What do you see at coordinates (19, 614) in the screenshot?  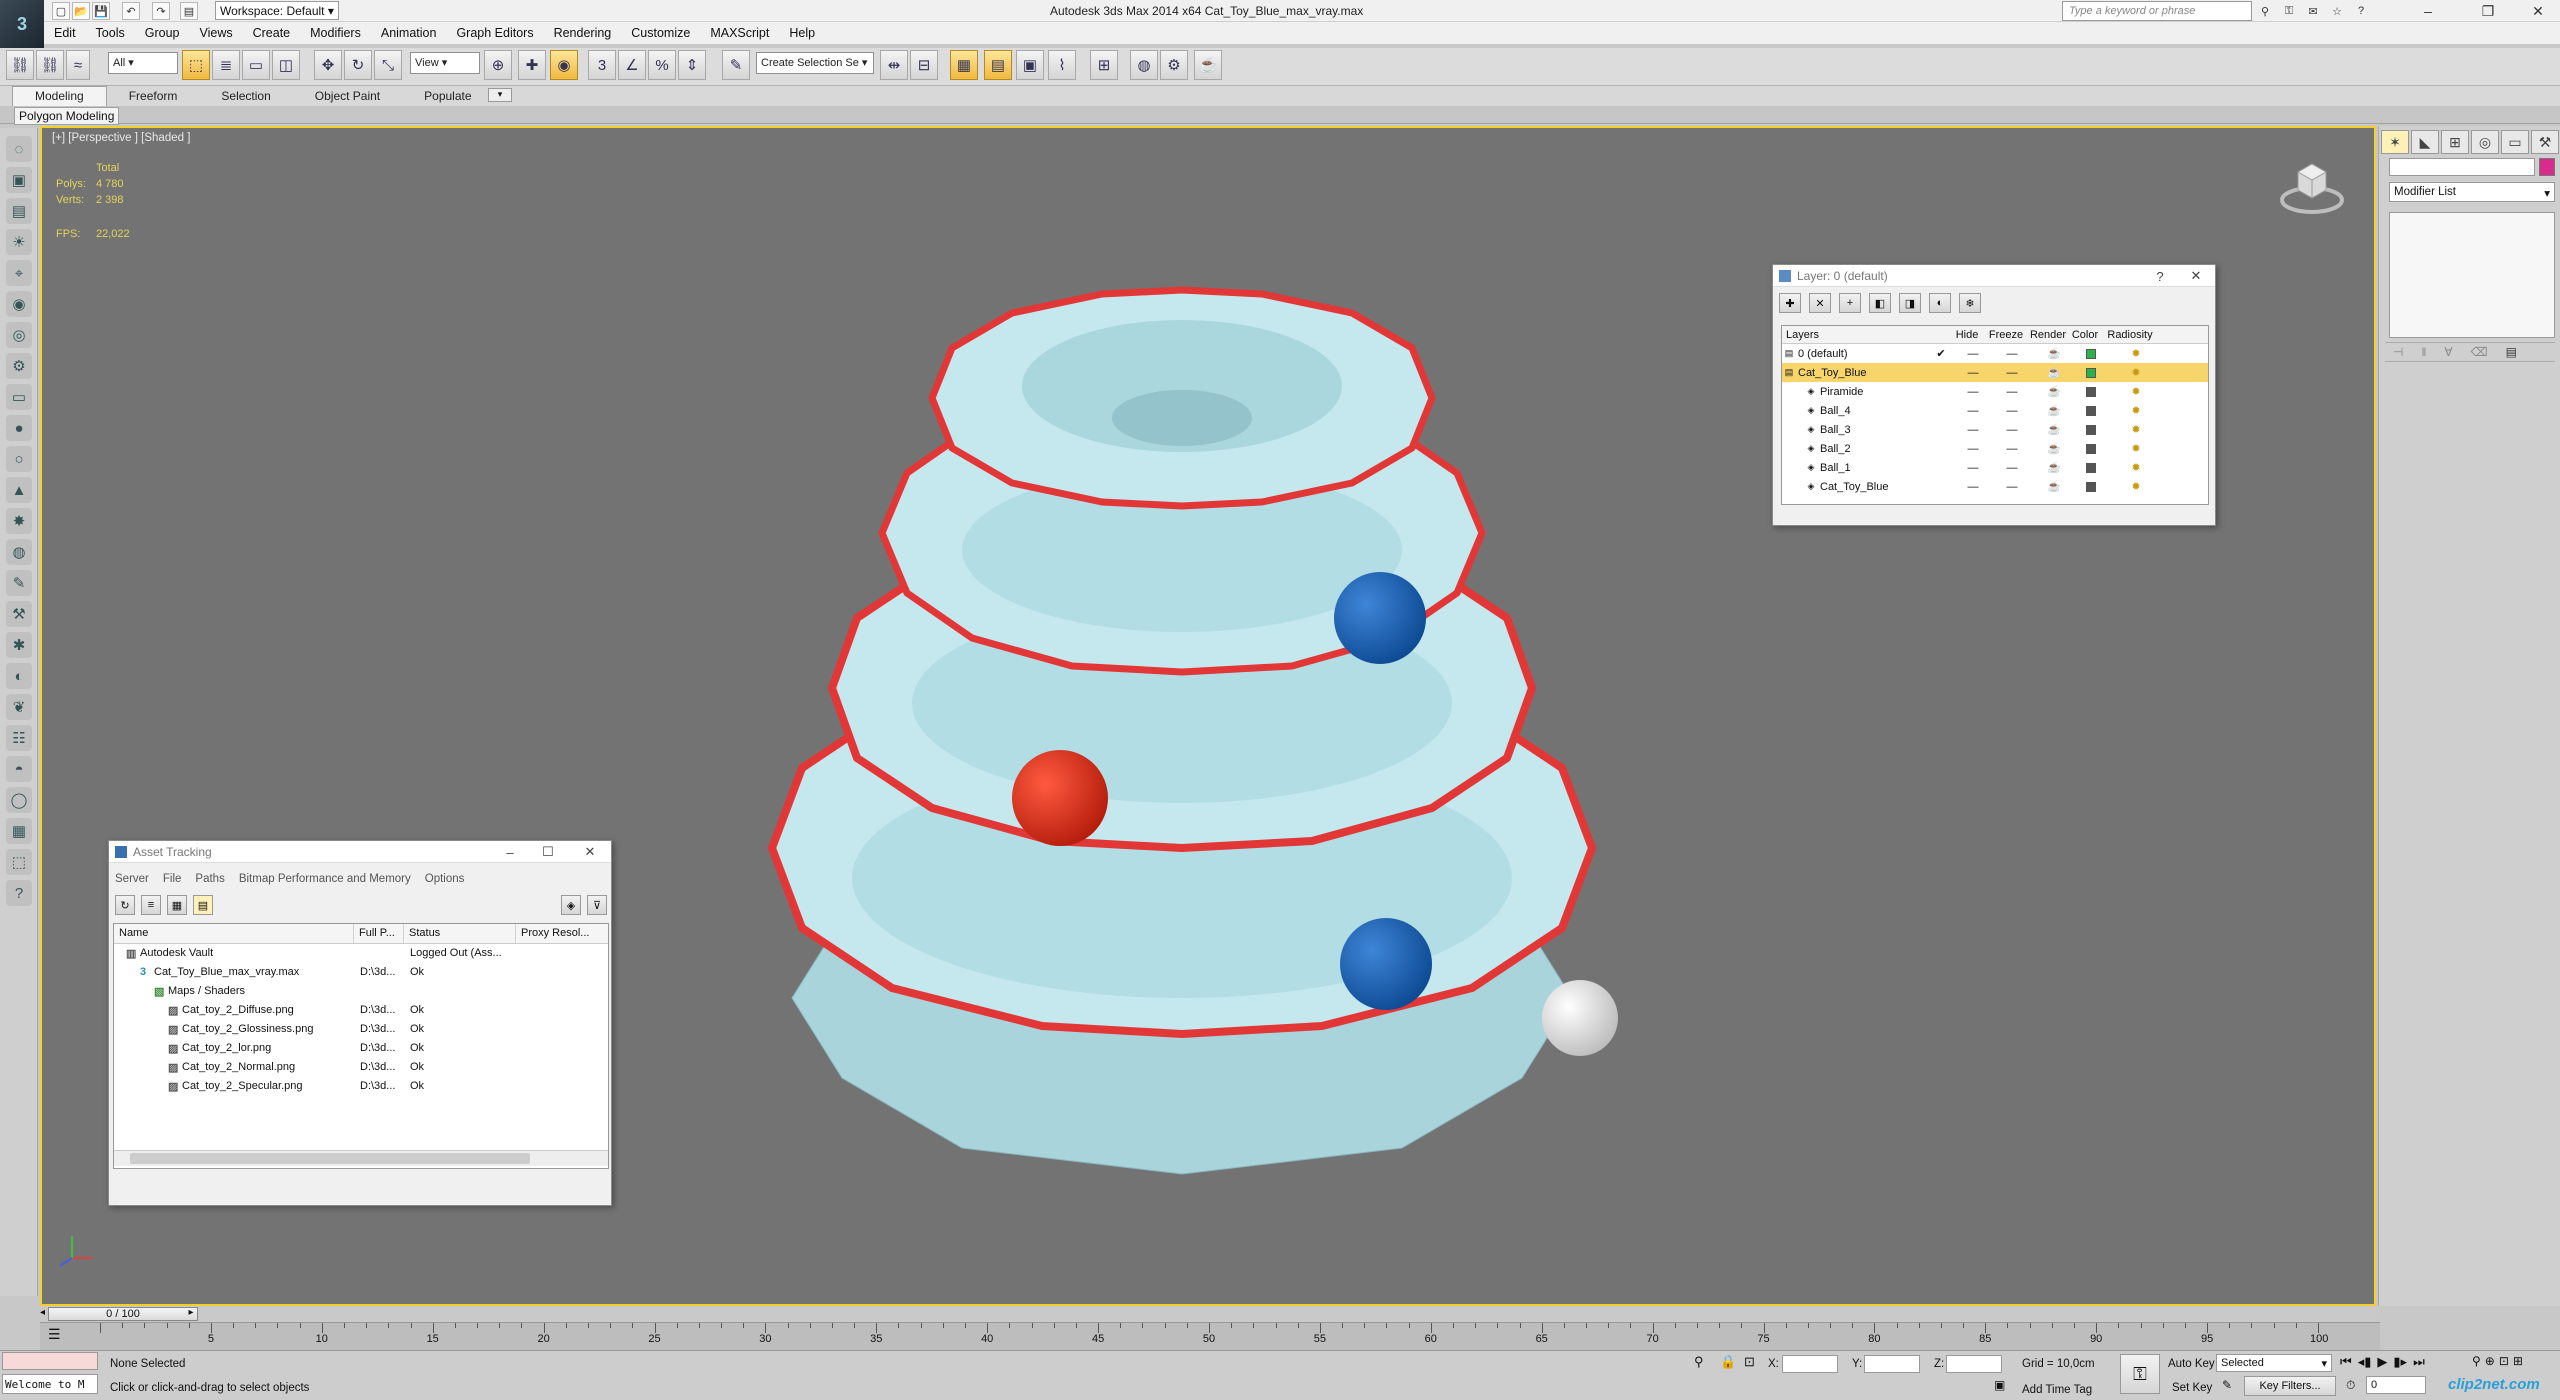 I see `bone-icon: ⚒` at bounding box center [19, 614].